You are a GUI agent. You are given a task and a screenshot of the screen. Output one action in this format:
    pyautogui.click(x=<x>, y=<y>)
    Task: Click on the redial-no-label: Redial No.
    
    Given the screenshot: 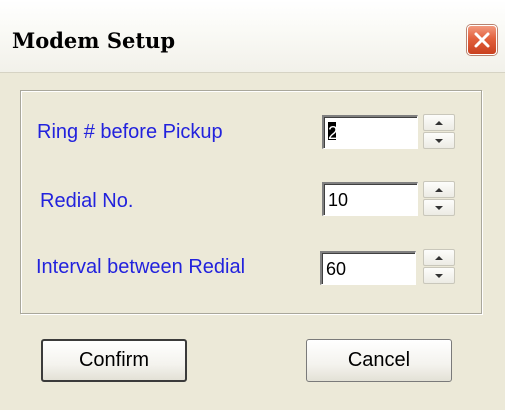 What is the action you would take?
    pyautogui.click(x=87, y=201)
    